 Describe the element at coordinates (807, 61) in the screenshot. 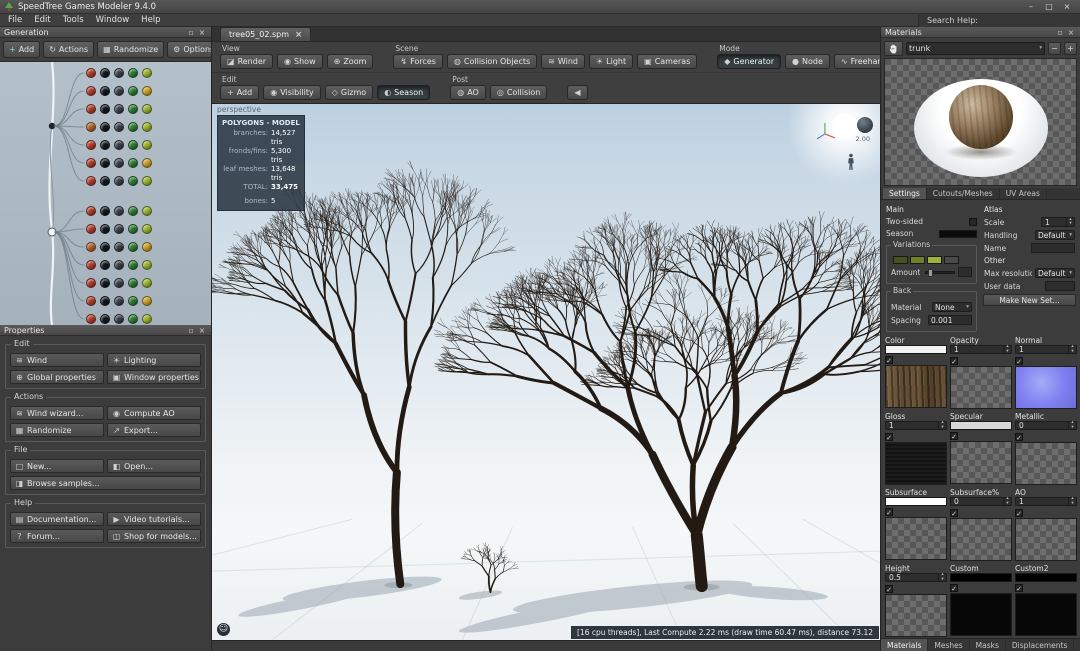

I see `node-button: ● Node` at that location.